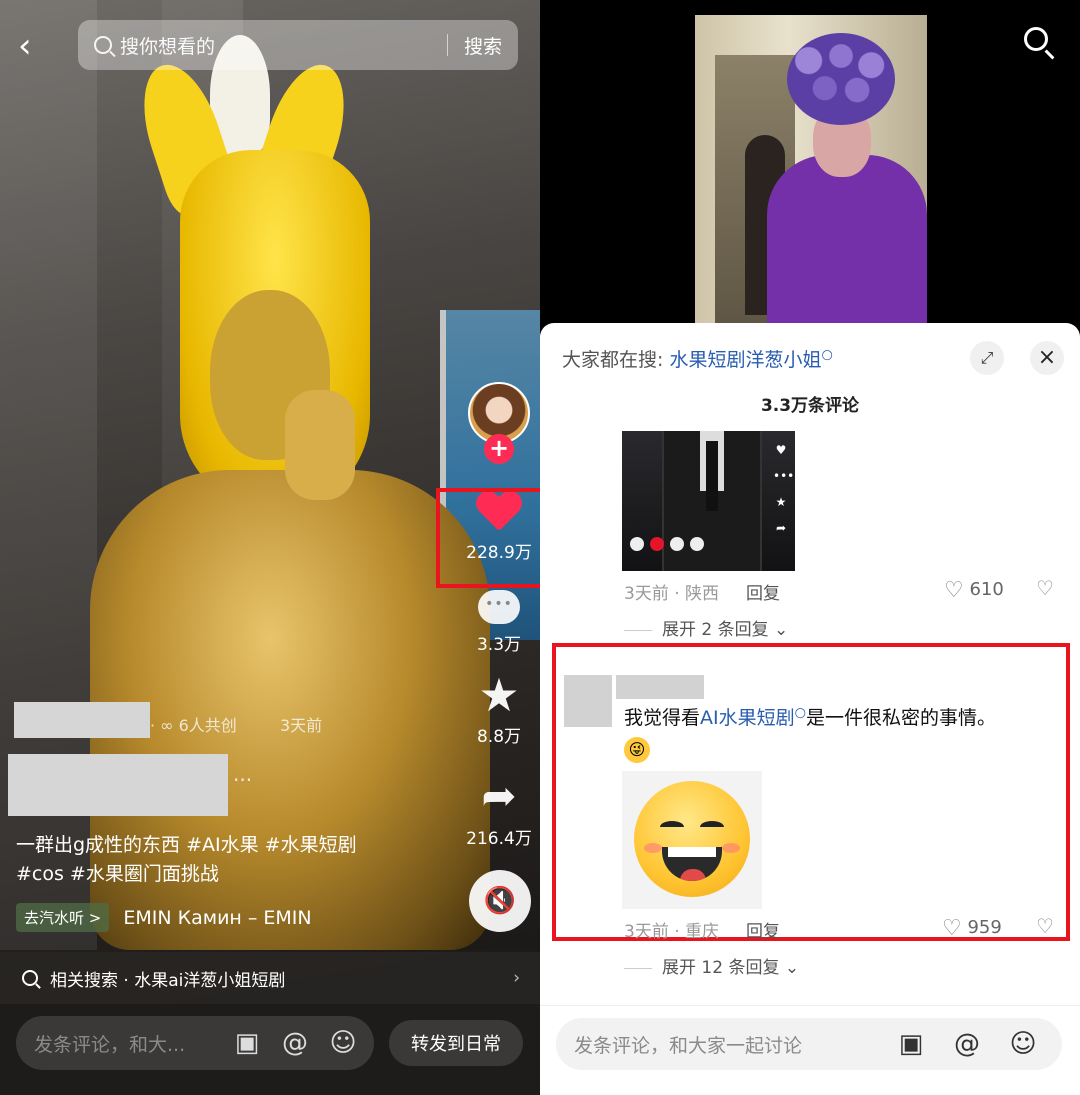 Image resolution: width=1080 pixels, height=1095 pixels. I want to click on favorite-button: ★ 8.8万, so click(499, 709).